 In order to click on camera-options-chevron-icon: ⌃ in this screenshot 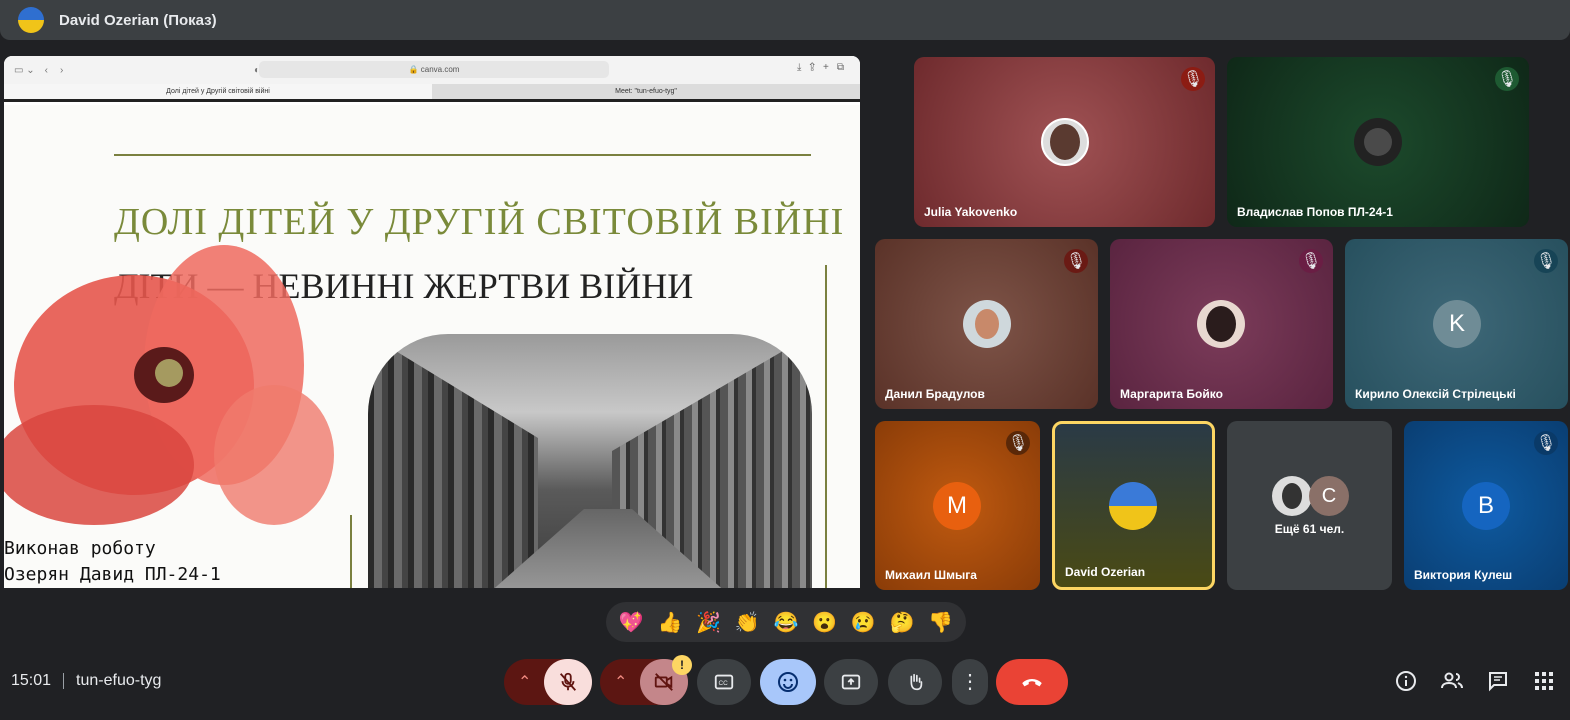, I will do `click(620, 682)`.